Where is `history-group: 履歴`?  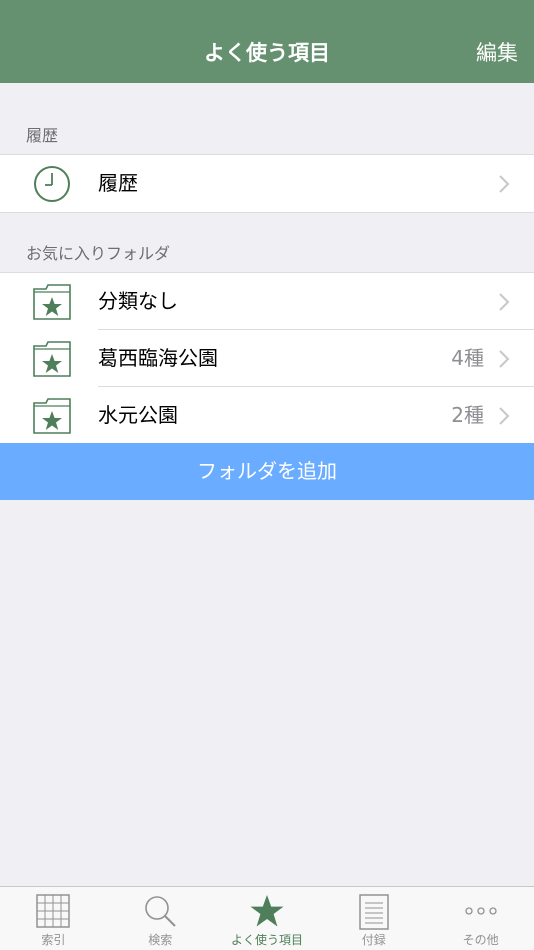
history-group: 履歴 is located at coordinates (267, 183).